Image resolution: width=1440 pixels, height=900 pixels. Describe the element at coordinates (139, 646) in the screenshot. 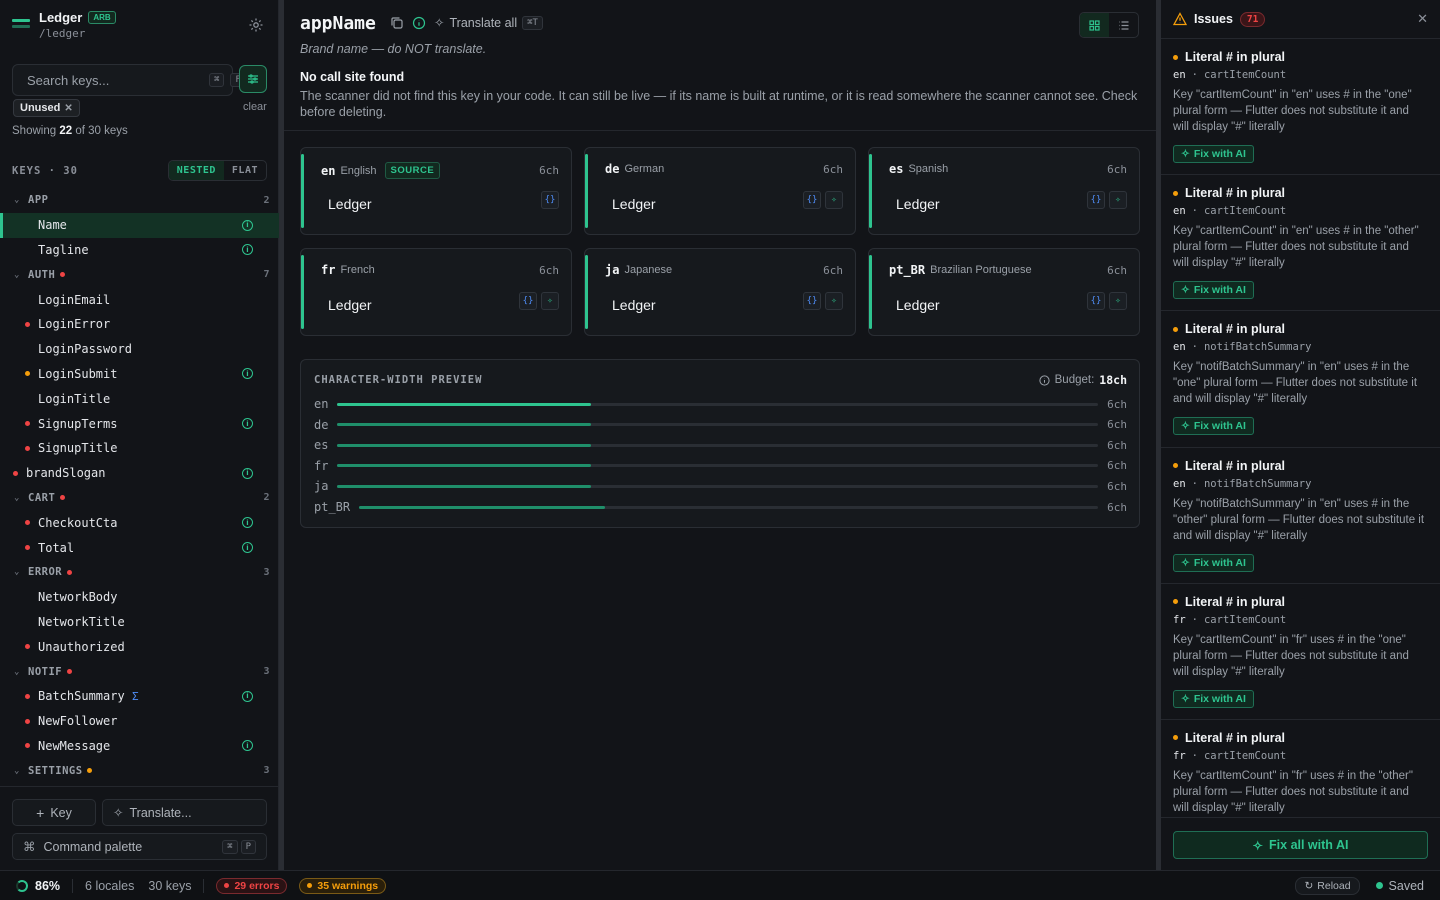

I see `tree-key: Unauthorized` at that location.